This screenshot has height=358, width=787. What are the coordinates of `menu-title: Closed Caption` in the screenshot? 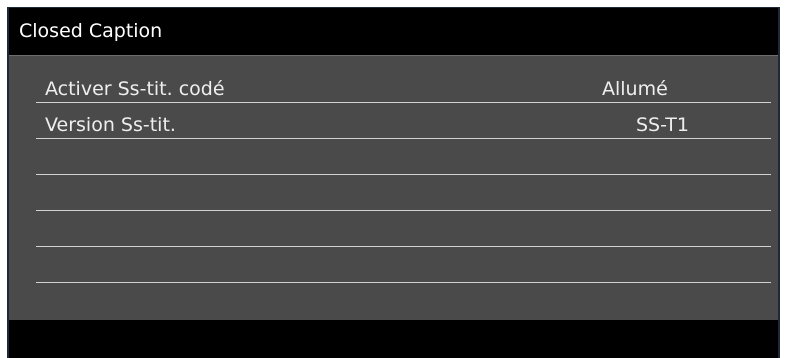 It's located at (91, 31).